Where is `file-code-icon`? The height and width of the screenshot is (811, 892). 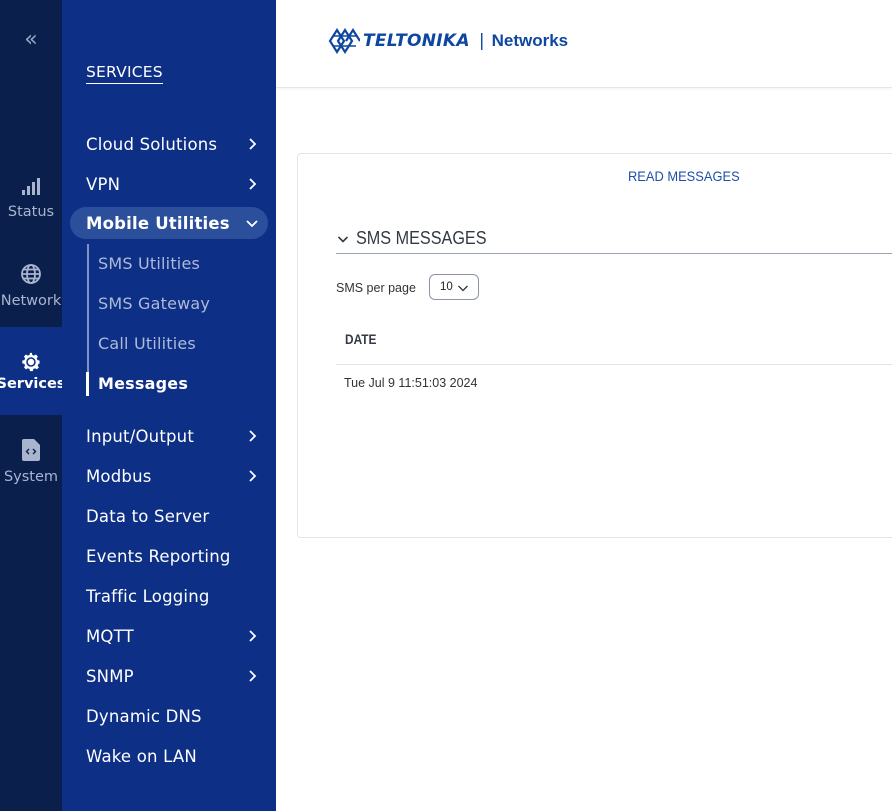 file-code-icon is located at coordinates (31, 448).